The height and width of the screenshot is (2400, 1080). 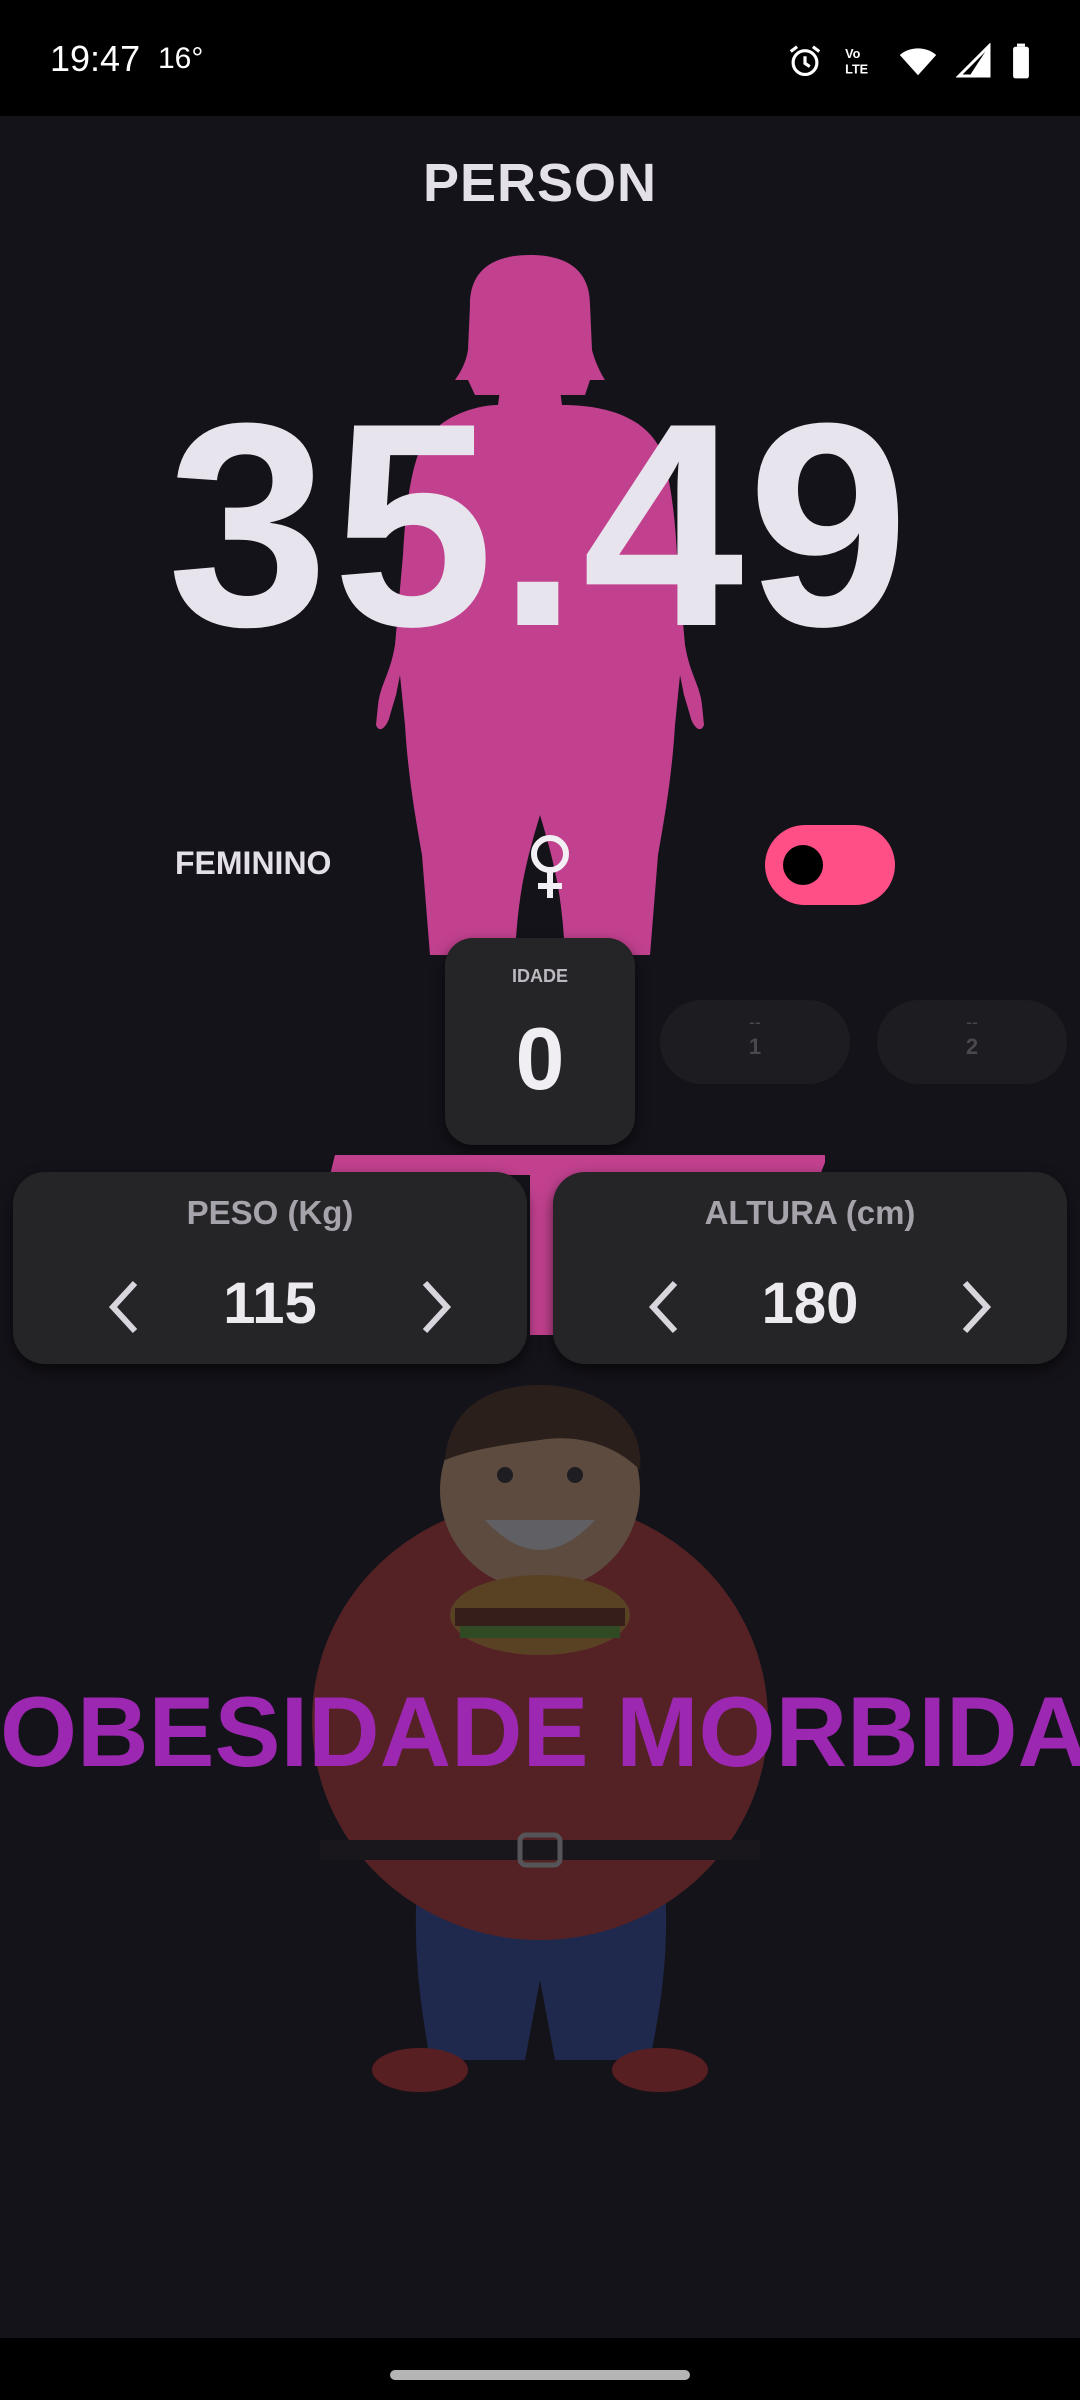 What do you see at coordinates (918, 62) in the screenshot?
I see `wifi-icon` at bounding box center [918, 62].